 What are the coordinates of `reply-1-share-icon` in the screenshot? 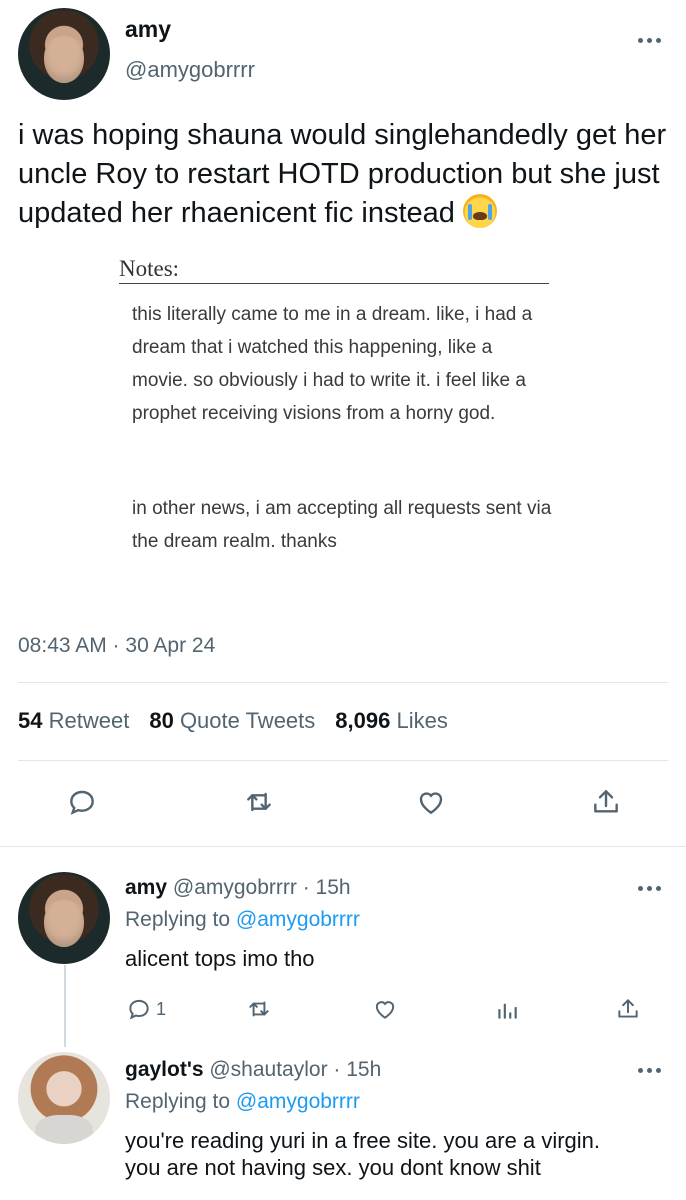 It's located at (628, 1009).